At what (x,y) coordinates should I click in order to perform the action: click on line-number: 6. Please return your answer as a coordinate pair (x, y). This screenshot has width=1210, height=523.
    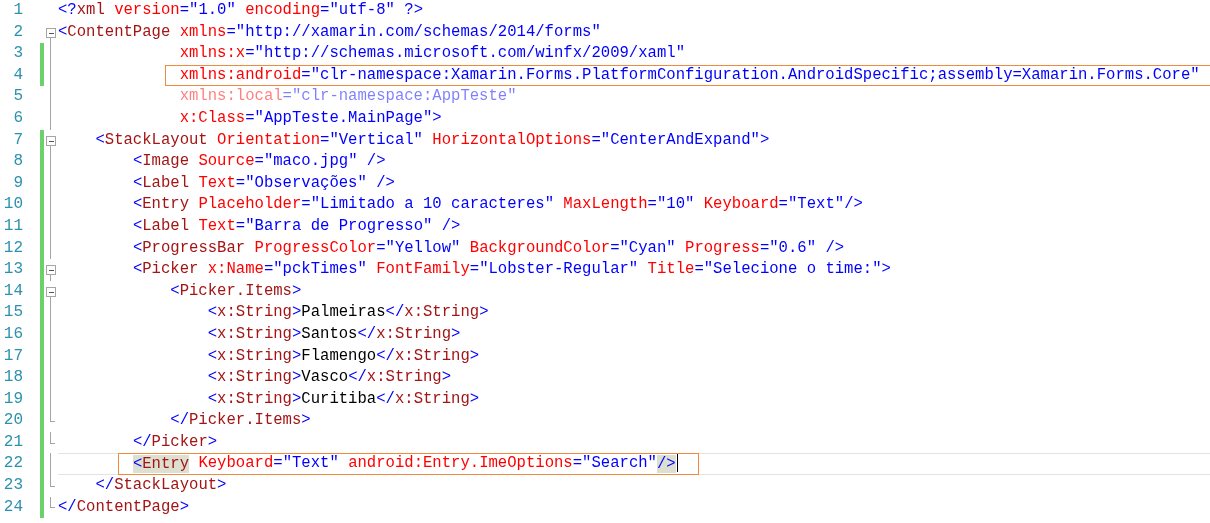
    Looking at the image, I should click on (17, 118).